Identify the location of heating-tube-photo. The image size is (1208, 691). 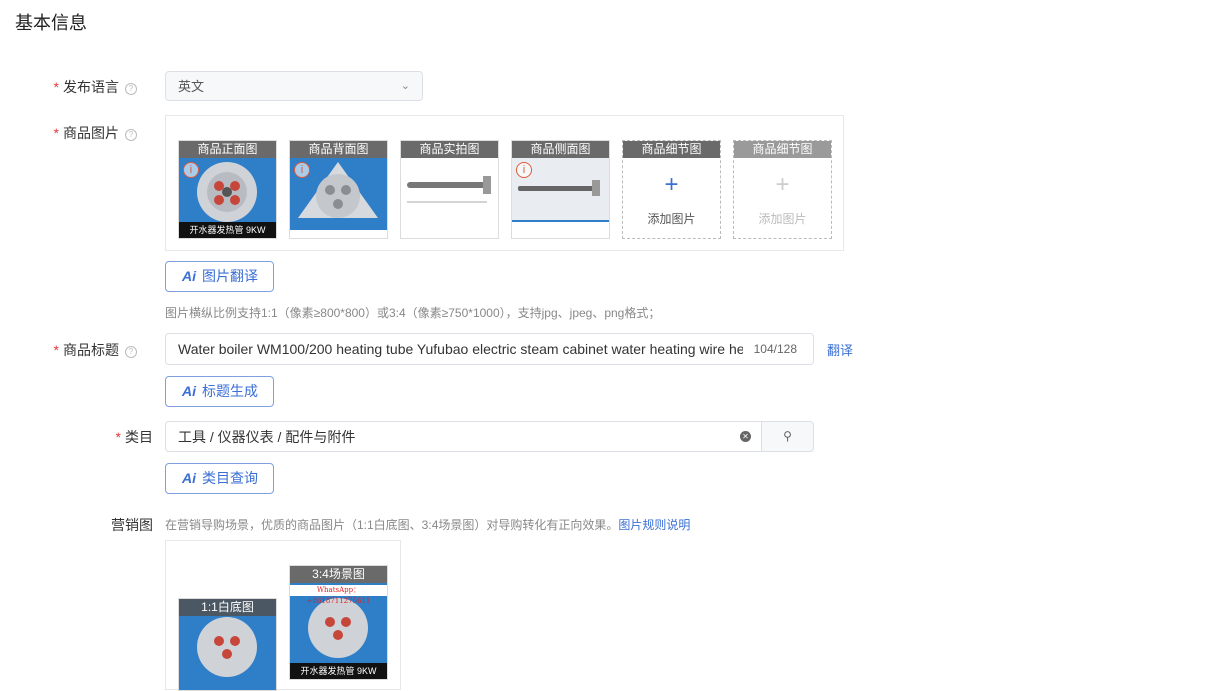
(449, 189).